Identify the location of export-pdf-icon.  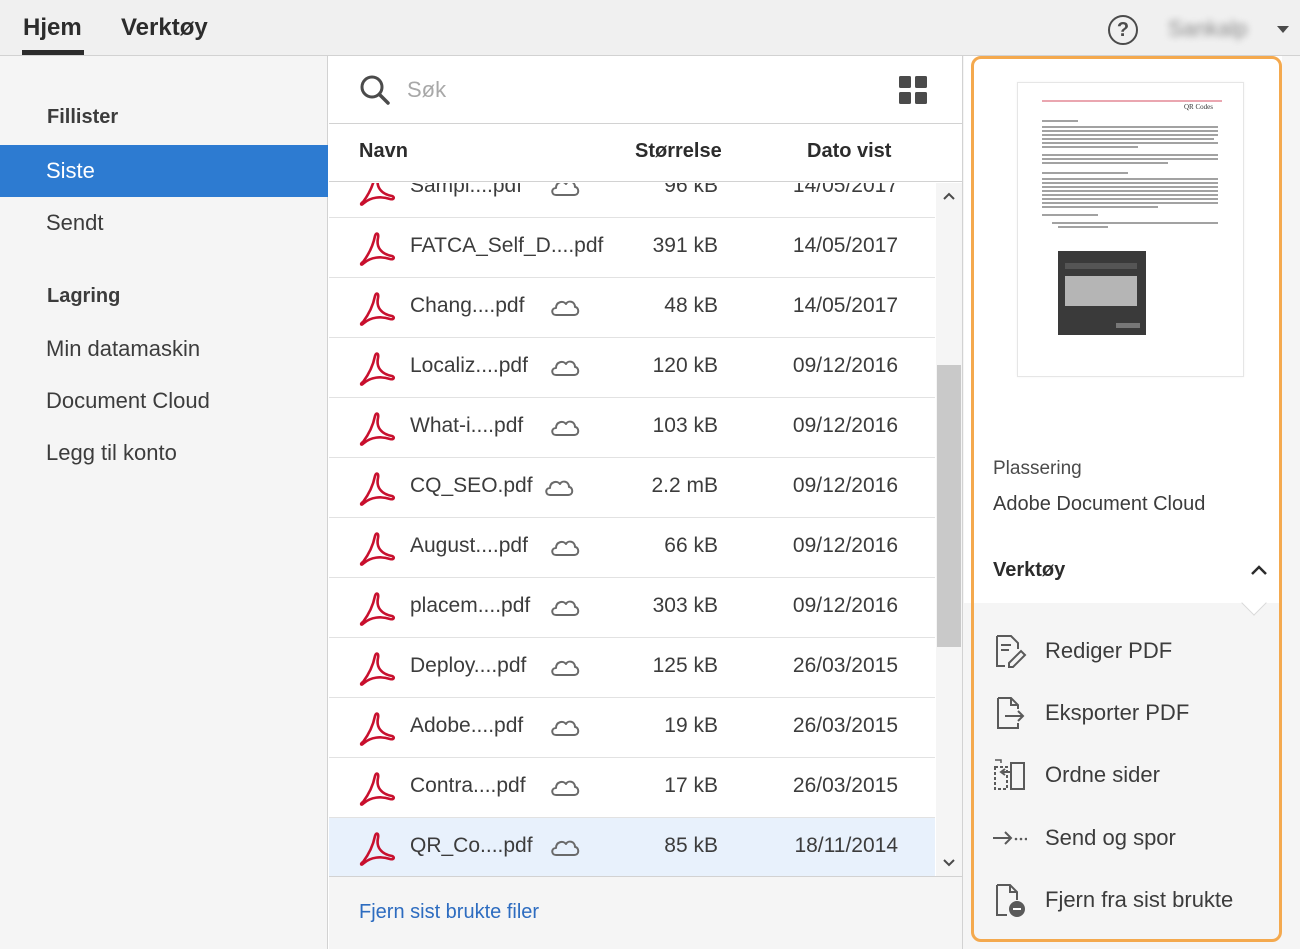
(1011, 713).